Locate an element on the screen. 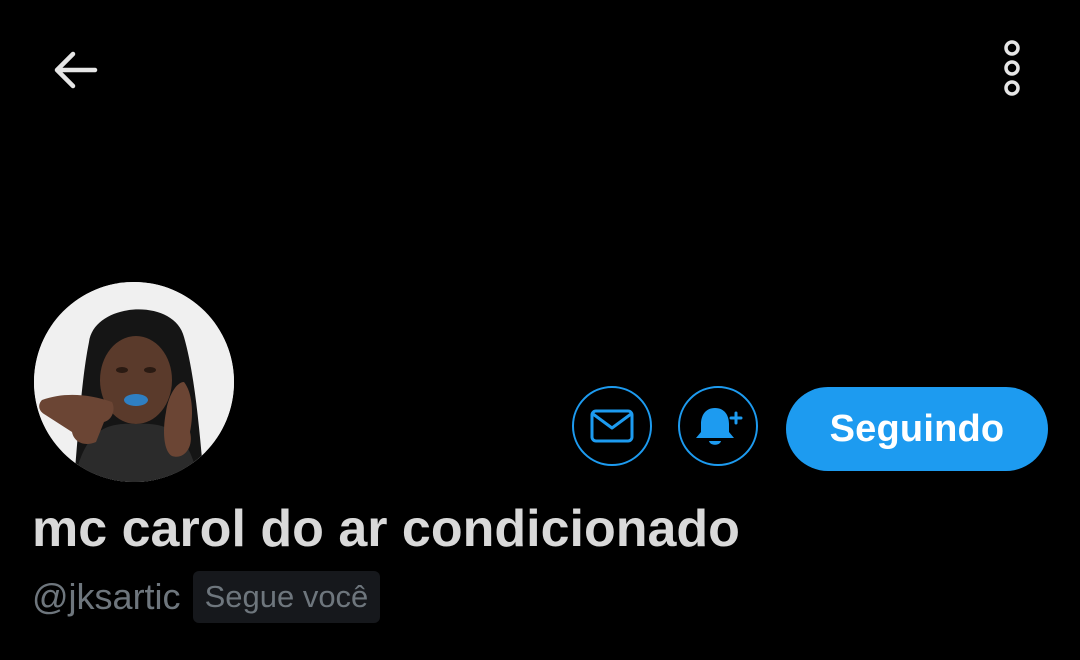  profile-photo is located at coordinates (134, 382).